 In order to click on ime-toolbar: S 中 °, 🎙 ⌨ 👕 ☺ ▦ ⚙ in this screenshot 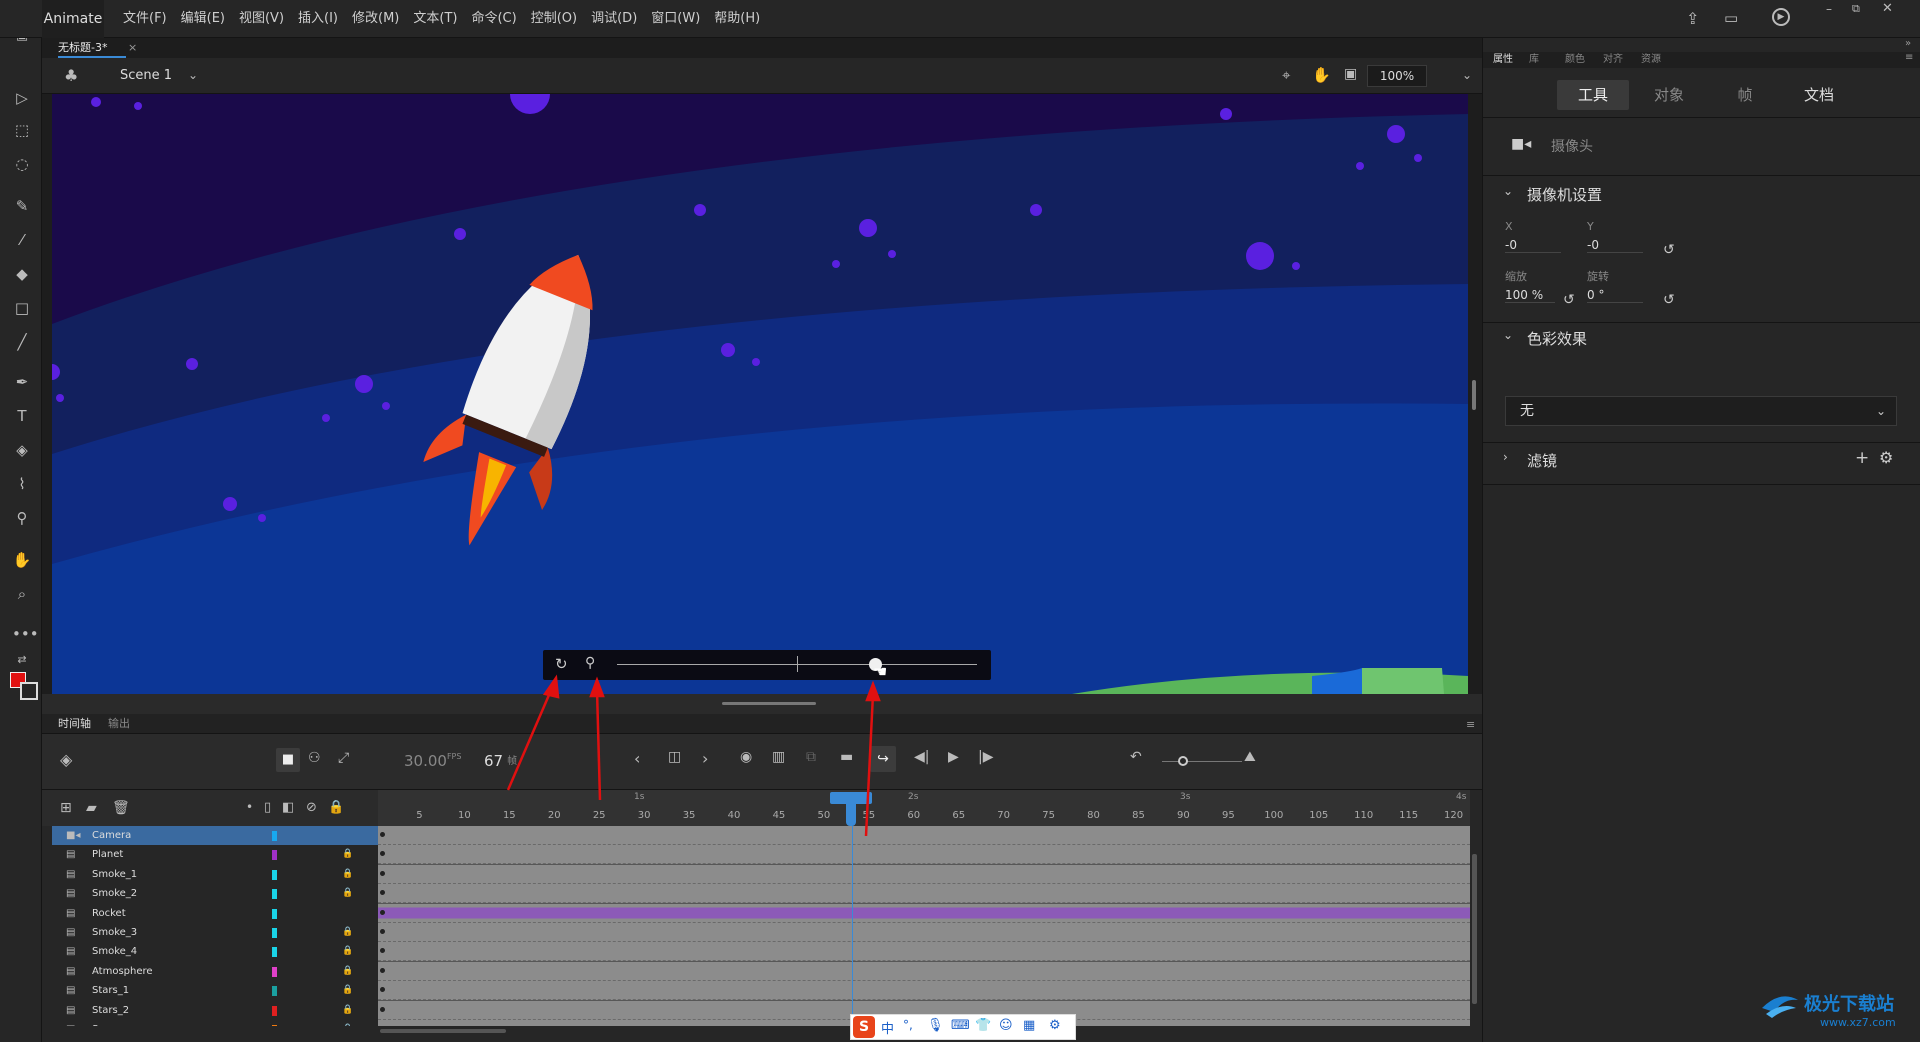, I will do `click(963, 1027)`.